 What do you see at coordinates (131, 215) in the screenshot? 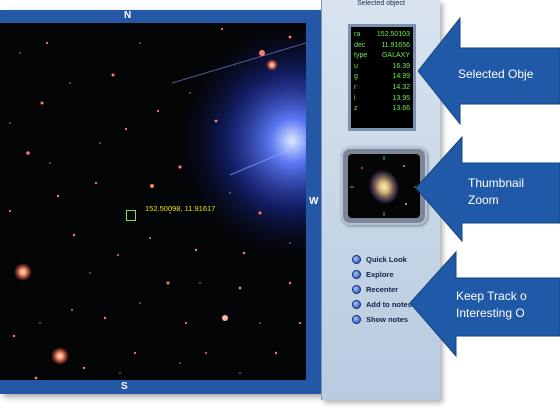
I see `selected-object-marker` at bounding box center [131, 215].